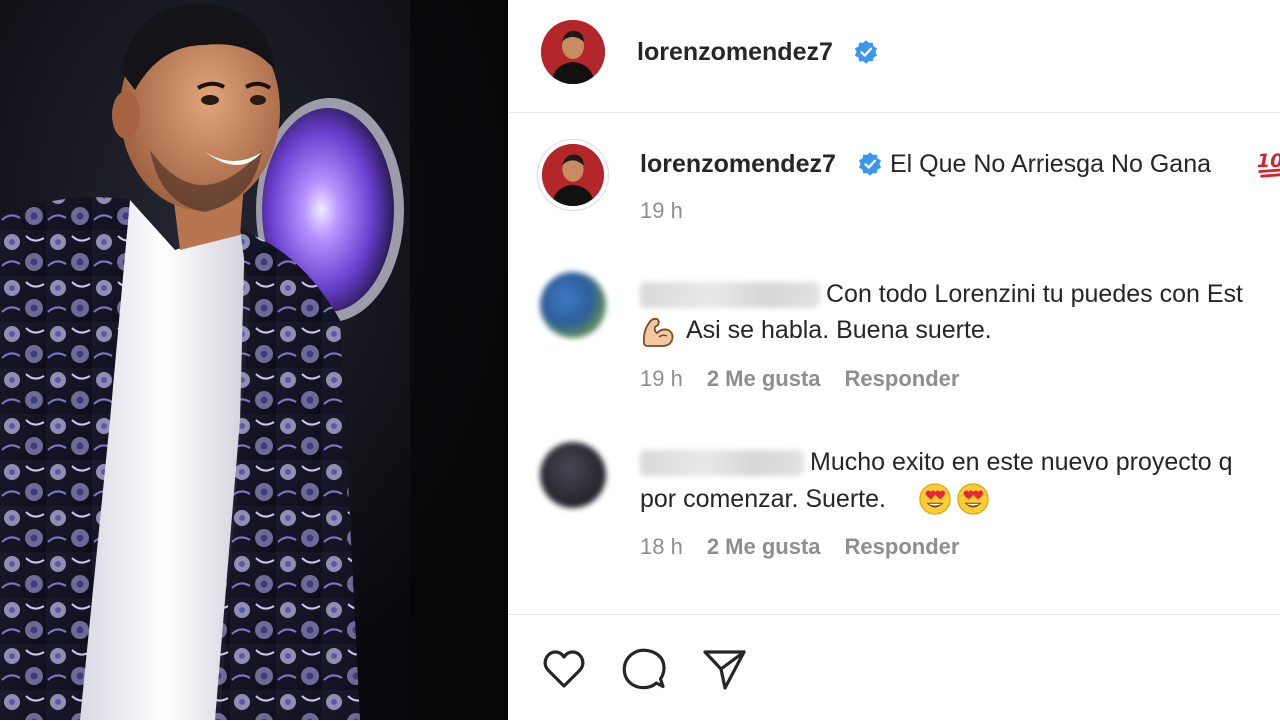  I want to click on comment-meta: 18 h 2 Me gusta Responder, so click(799, 547).